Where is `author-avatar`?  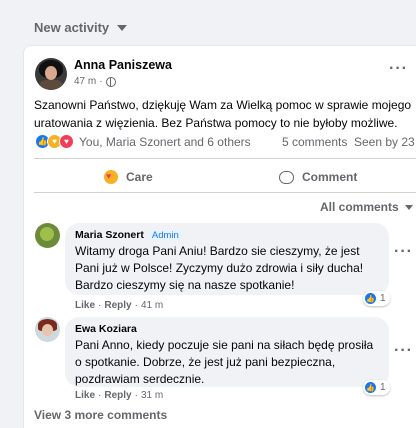 author-avatar is located at coordinates (51, 74).